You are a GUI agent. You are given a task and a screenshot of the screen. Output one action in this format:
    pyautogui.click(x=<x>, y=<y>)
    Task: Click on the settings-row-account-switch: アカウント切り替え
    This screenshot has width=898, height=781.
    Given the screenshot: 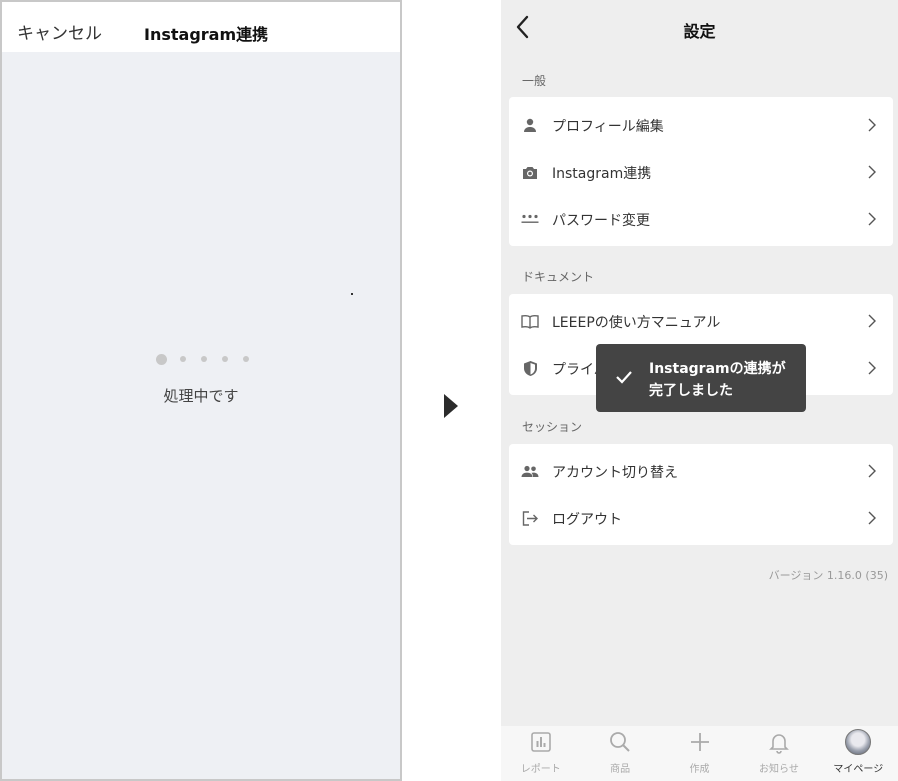 What is the action you would take?
    pyautogui.click(x=701, y=471)
    